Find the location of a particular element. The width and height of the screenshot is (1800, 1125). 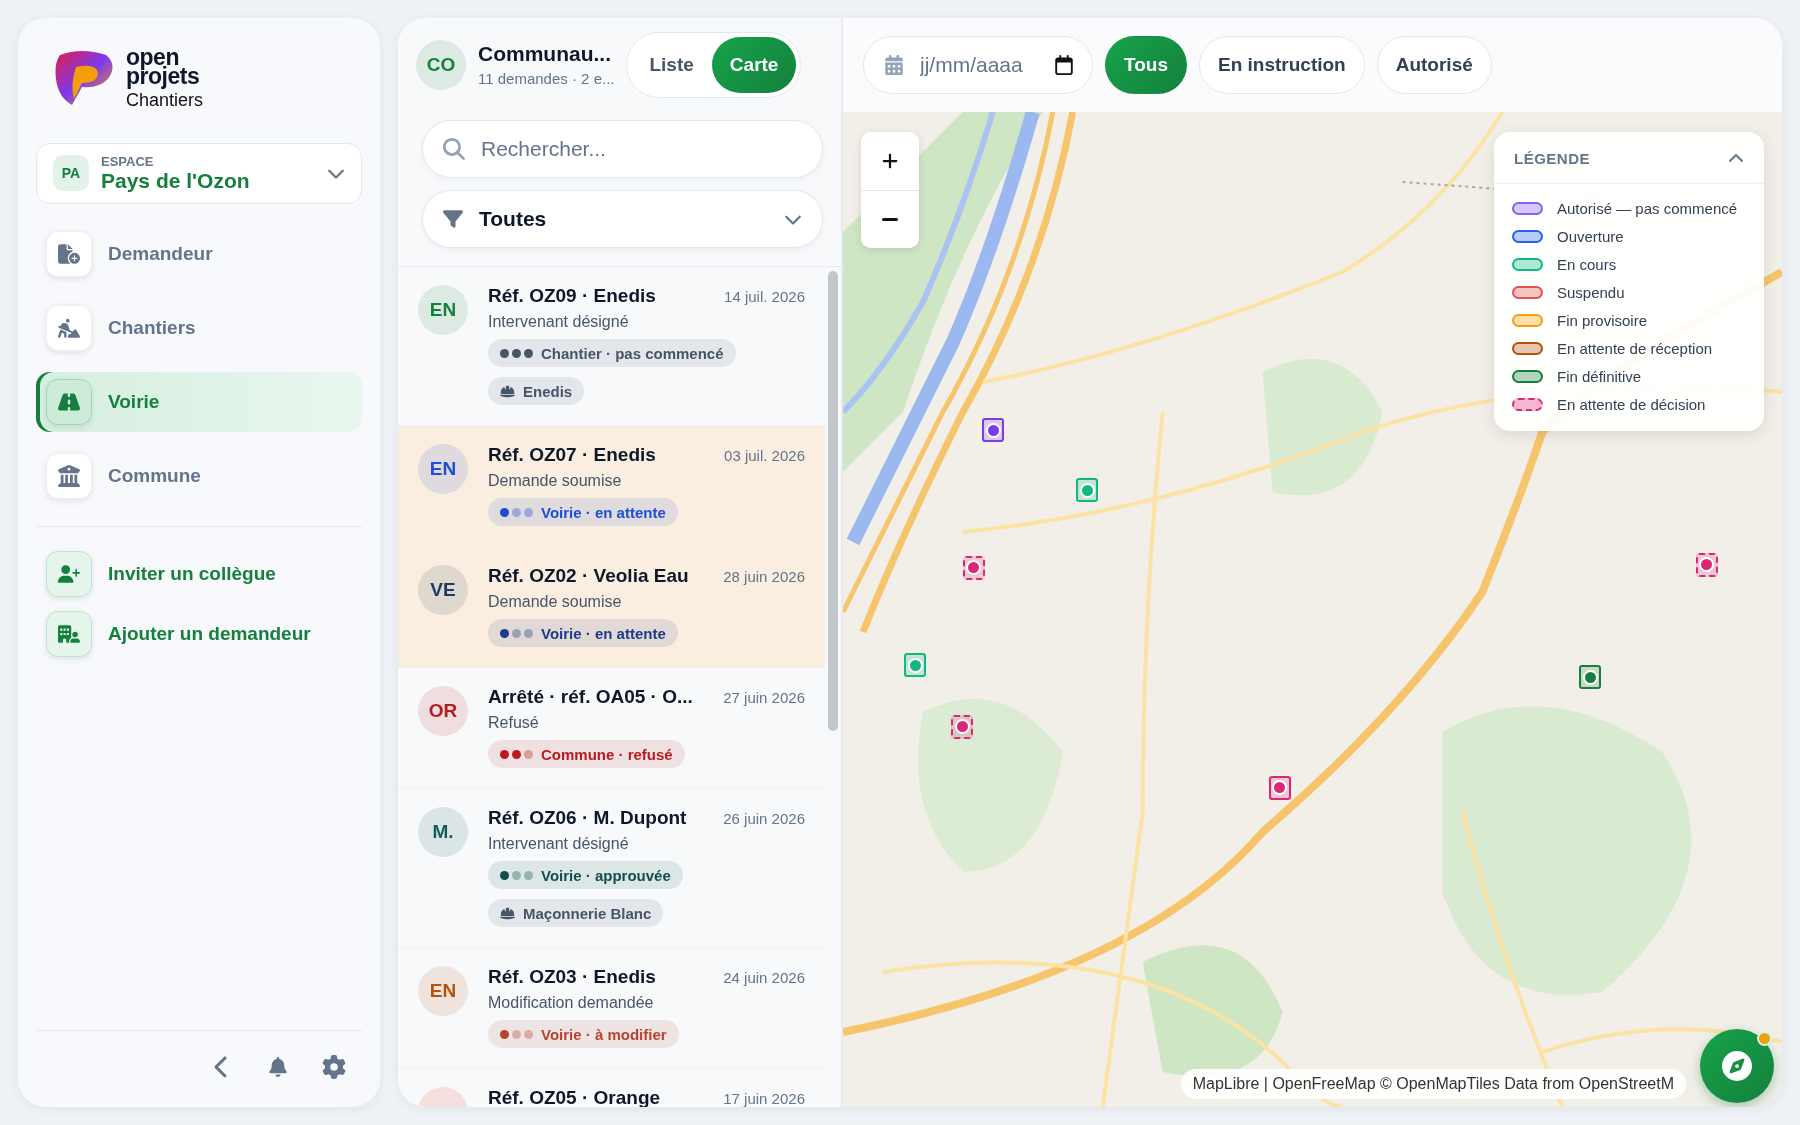

nav-label: Commune is located at coordinates (154, 475).